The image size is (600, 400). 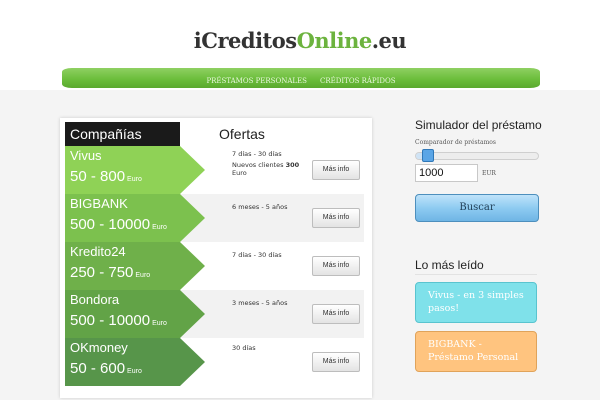 I want to click on offer-details: 3 meses - 5 años, so click(x=270, y=303).